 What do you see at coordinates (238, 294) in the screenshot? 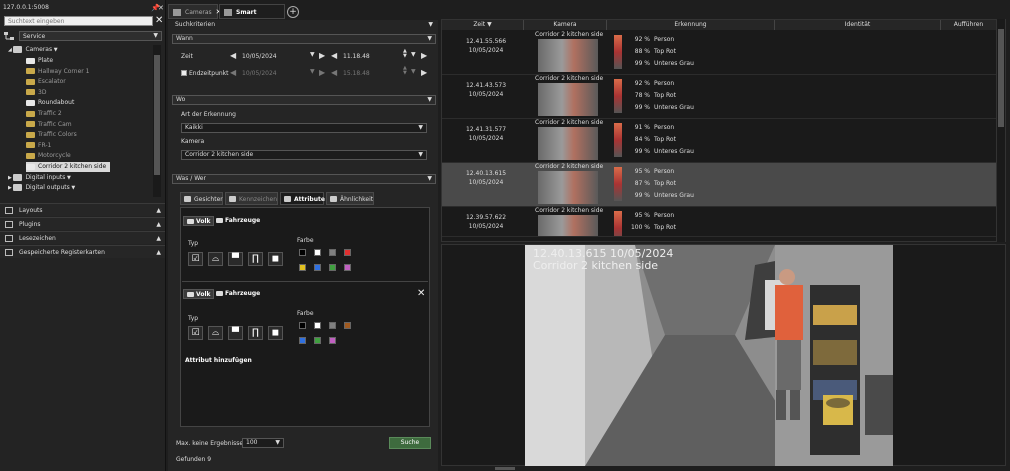
I see `vehicles-filter-button-2: Fahrzeuge` at bounding box center [238, 294].